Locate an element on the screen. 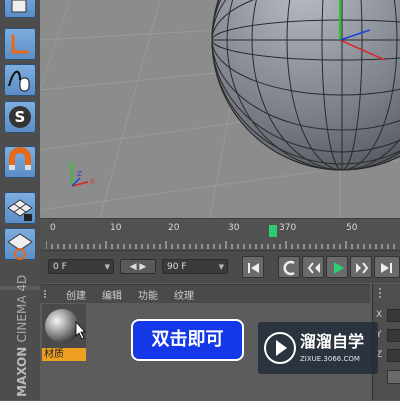 The width and height of the screenshot is (400, 401). tool-magnet-button is located at coordinates (20, 162).